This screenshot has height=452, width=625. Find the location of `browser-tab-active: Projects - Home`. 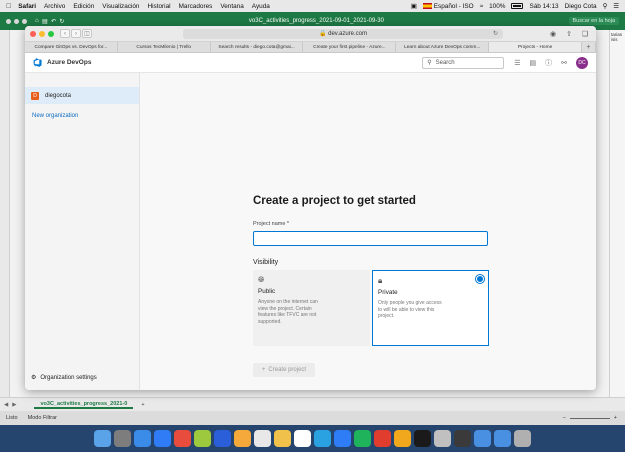

browser-tab-active: Projects - Home is located at coordinates (535, 47).